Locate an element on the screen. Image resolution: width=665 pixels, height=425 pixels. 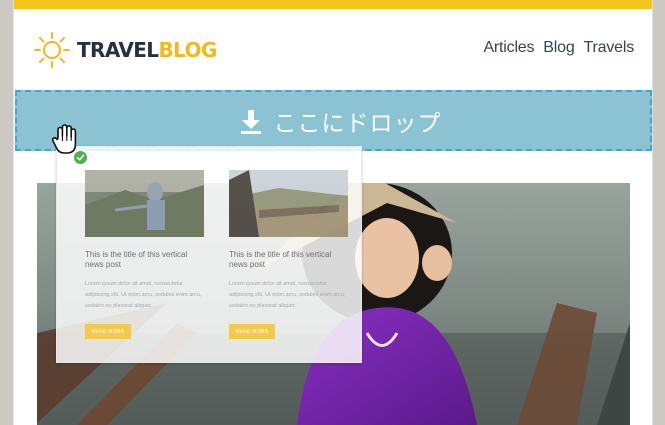
logo-text: TRAVELBLOG is located at coordinates (147, 50).